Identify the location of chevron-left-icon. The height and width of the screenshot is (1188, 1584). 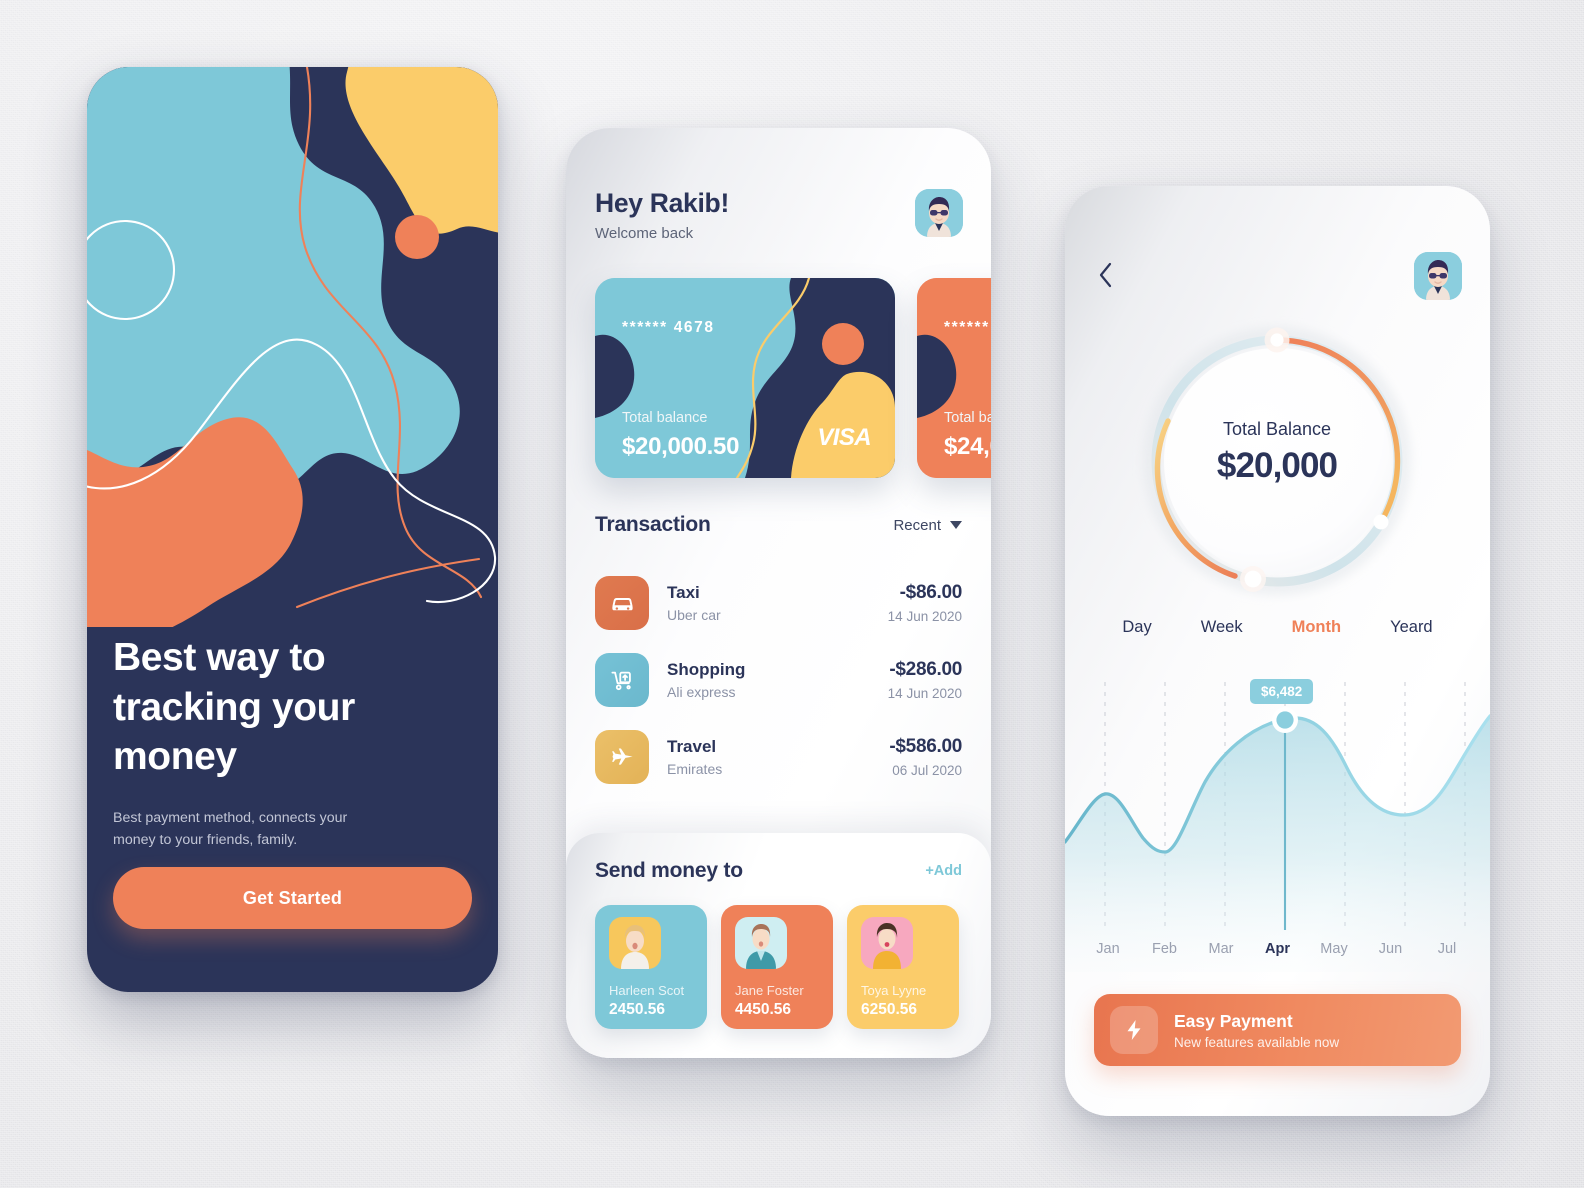
(1106, 275).